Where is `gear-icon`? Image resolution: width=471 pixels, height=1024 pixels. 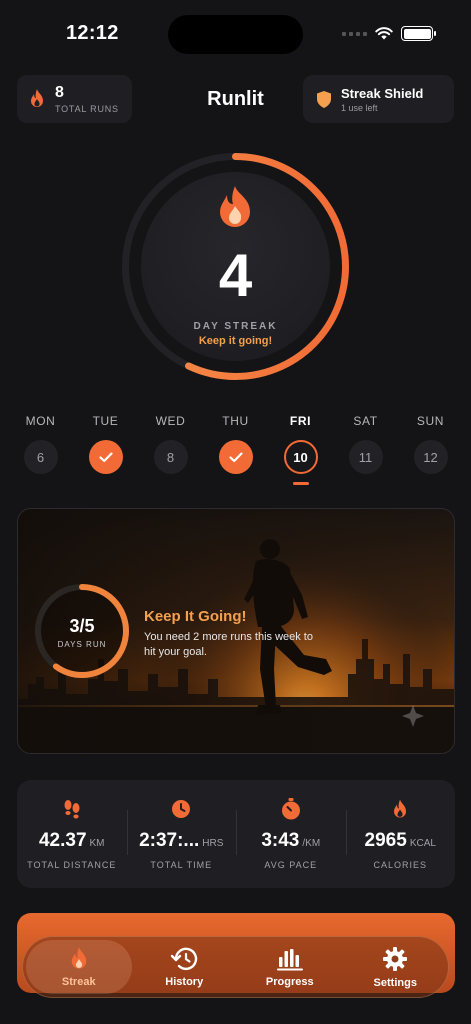 gear-icon is located at coordinates (395, 958).